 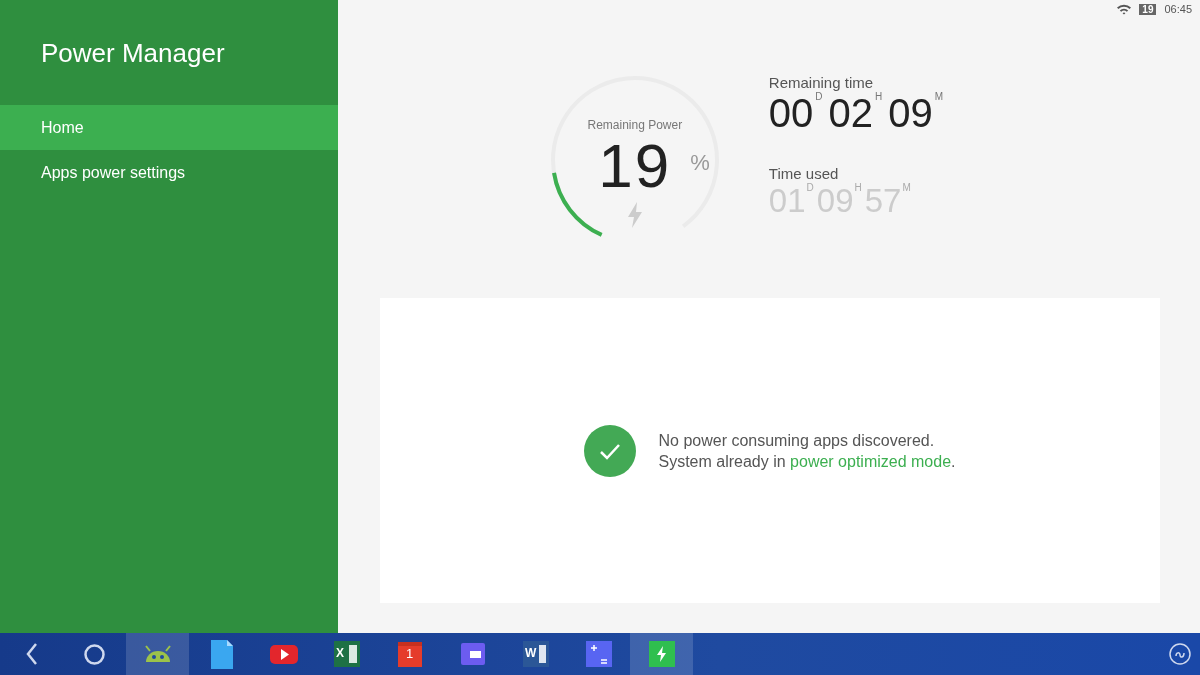 What do you see at coordinates (133, 52) in the screenshot?
I see `app-title: Power Manager` at bounding box center [133, 52].